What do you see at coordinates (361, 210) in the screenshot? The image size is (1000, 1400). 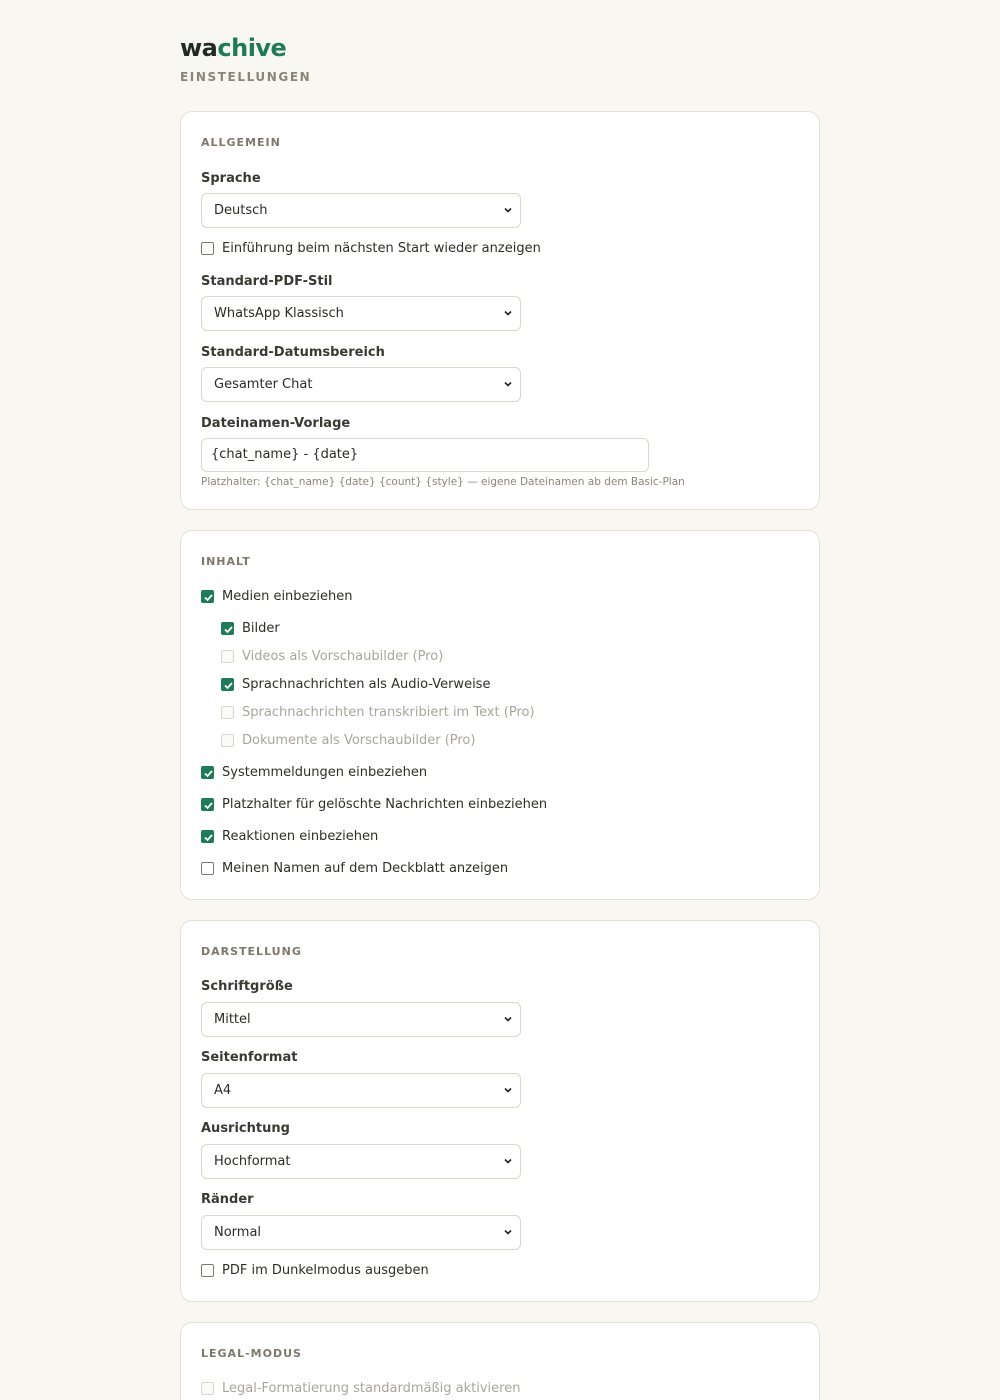 I see `language-select: Deutsch` at bounding box center [361, 210].